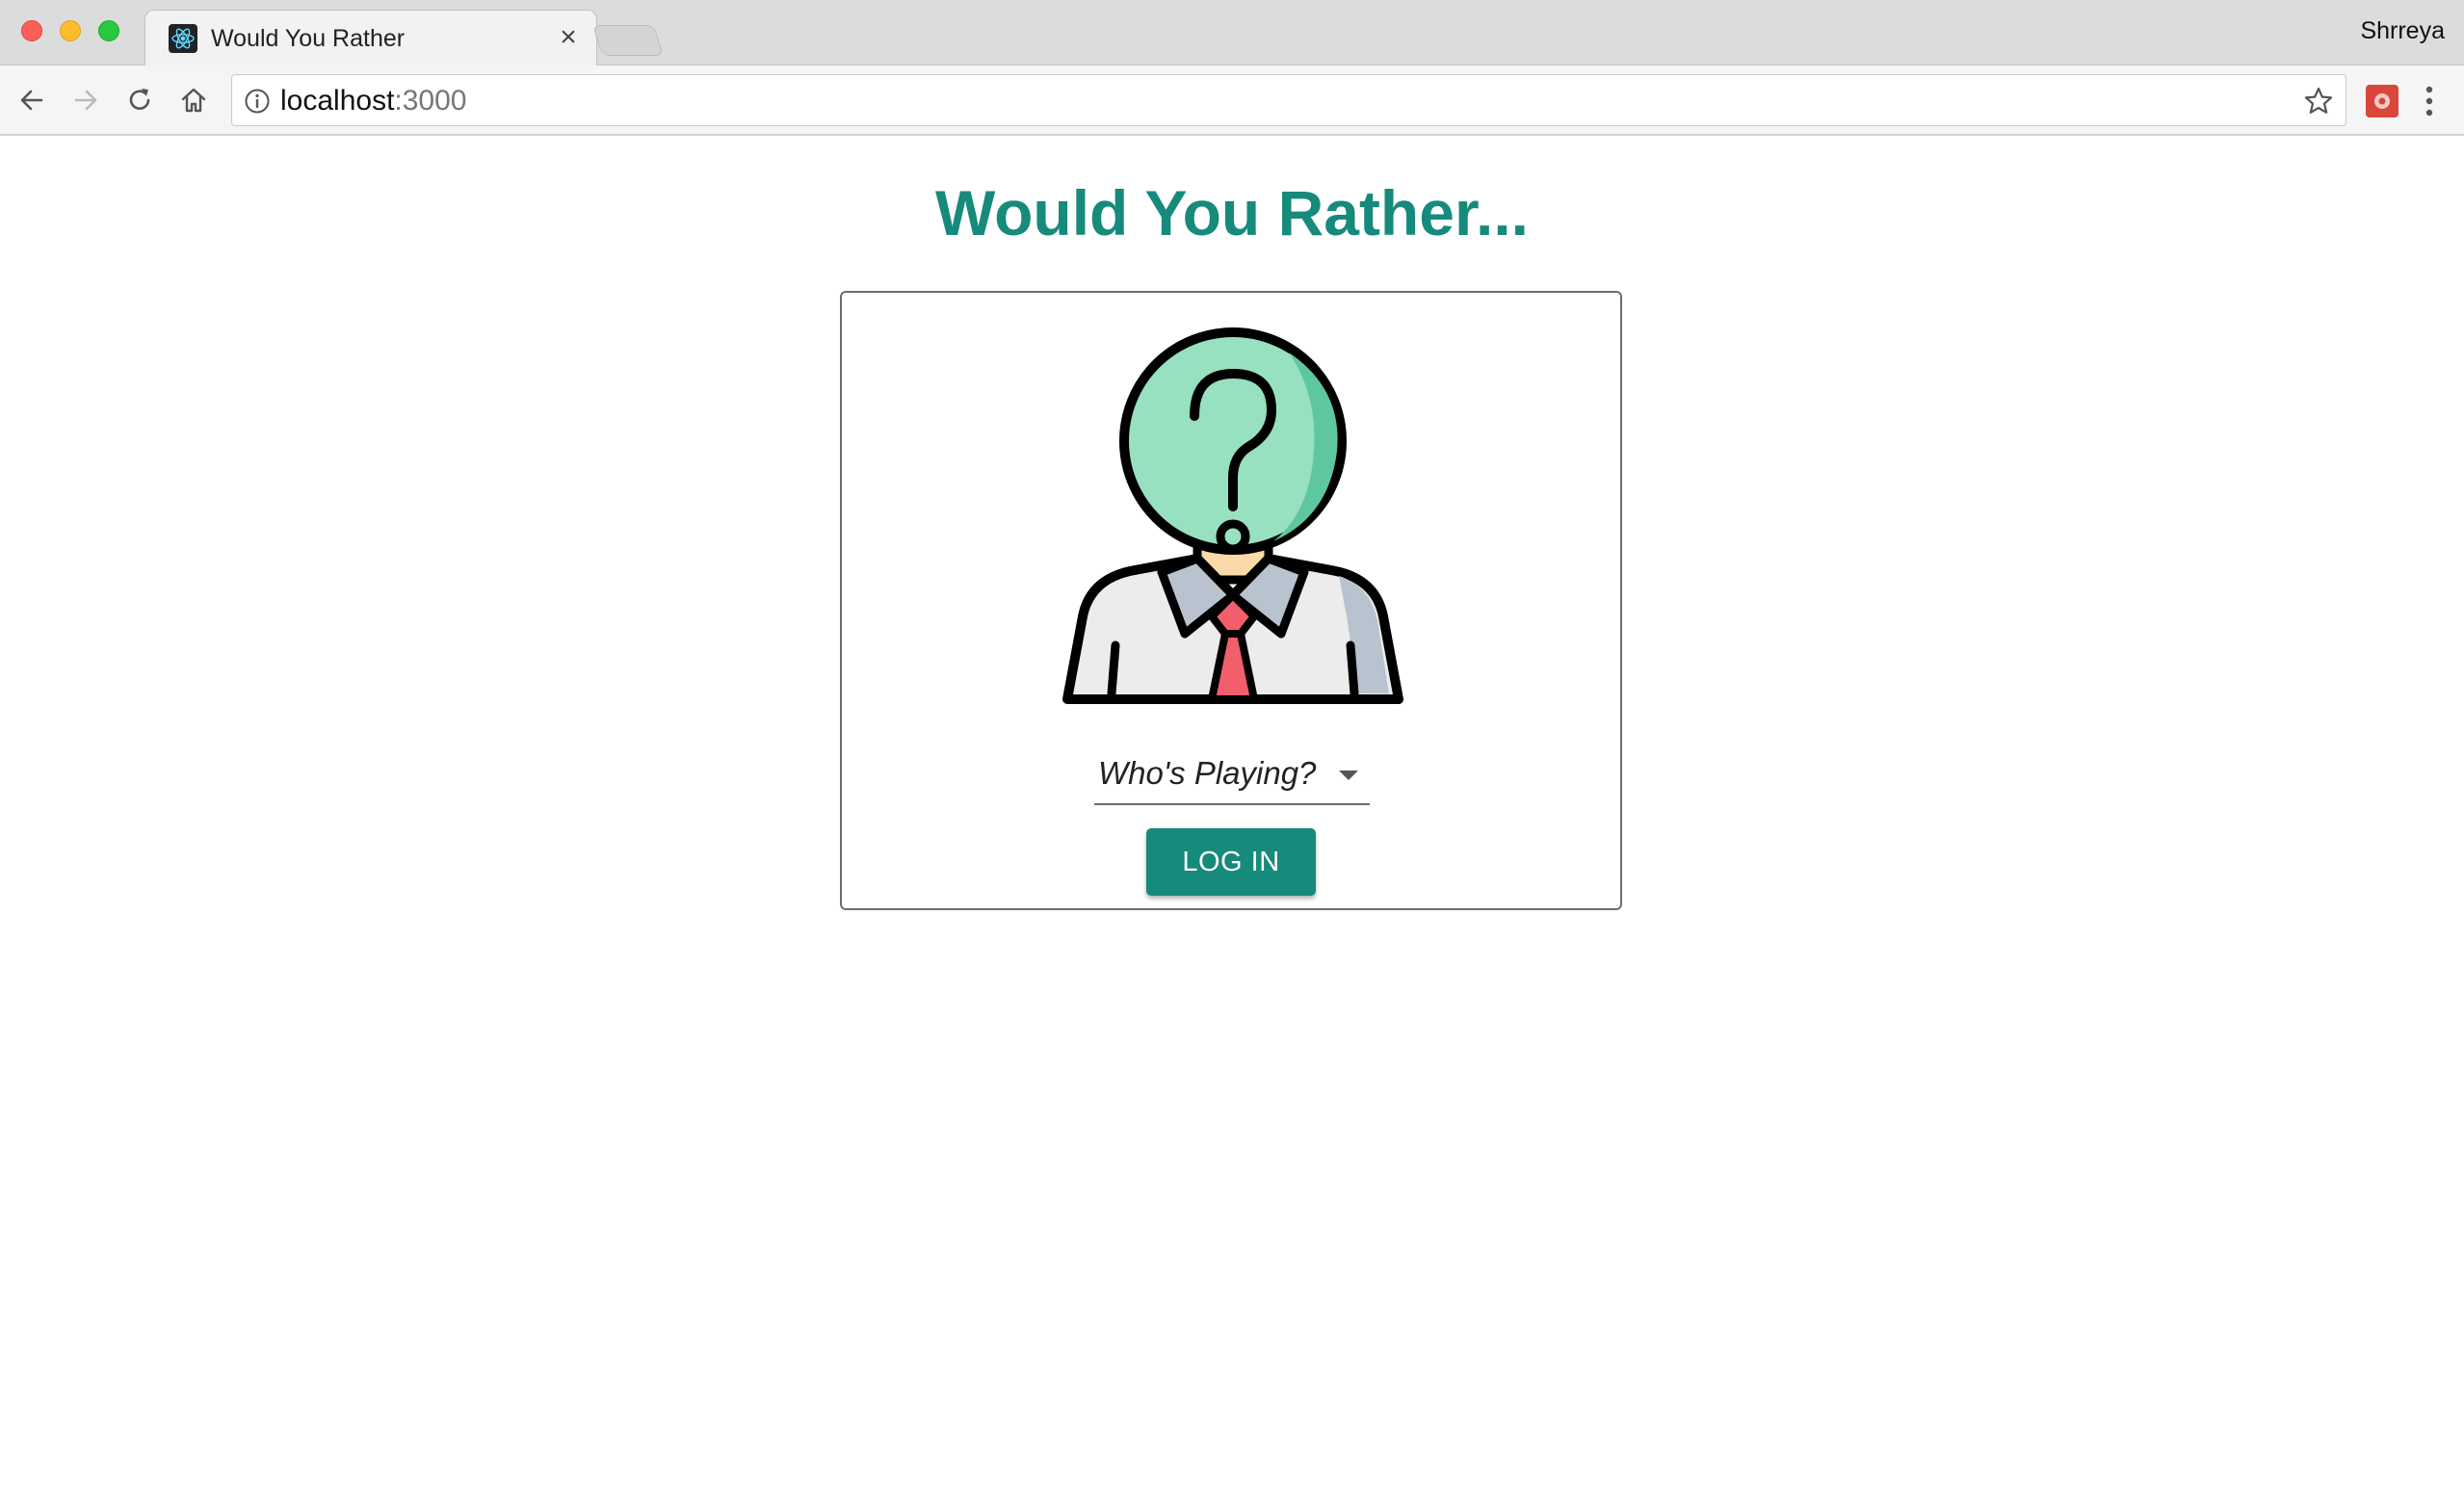 The height and width of the screenshot is (1489, 2464). What do you see at coordinates (70, 30) in the screenshot?
I see `minimize-window-button` at bounding box center [70, 30].